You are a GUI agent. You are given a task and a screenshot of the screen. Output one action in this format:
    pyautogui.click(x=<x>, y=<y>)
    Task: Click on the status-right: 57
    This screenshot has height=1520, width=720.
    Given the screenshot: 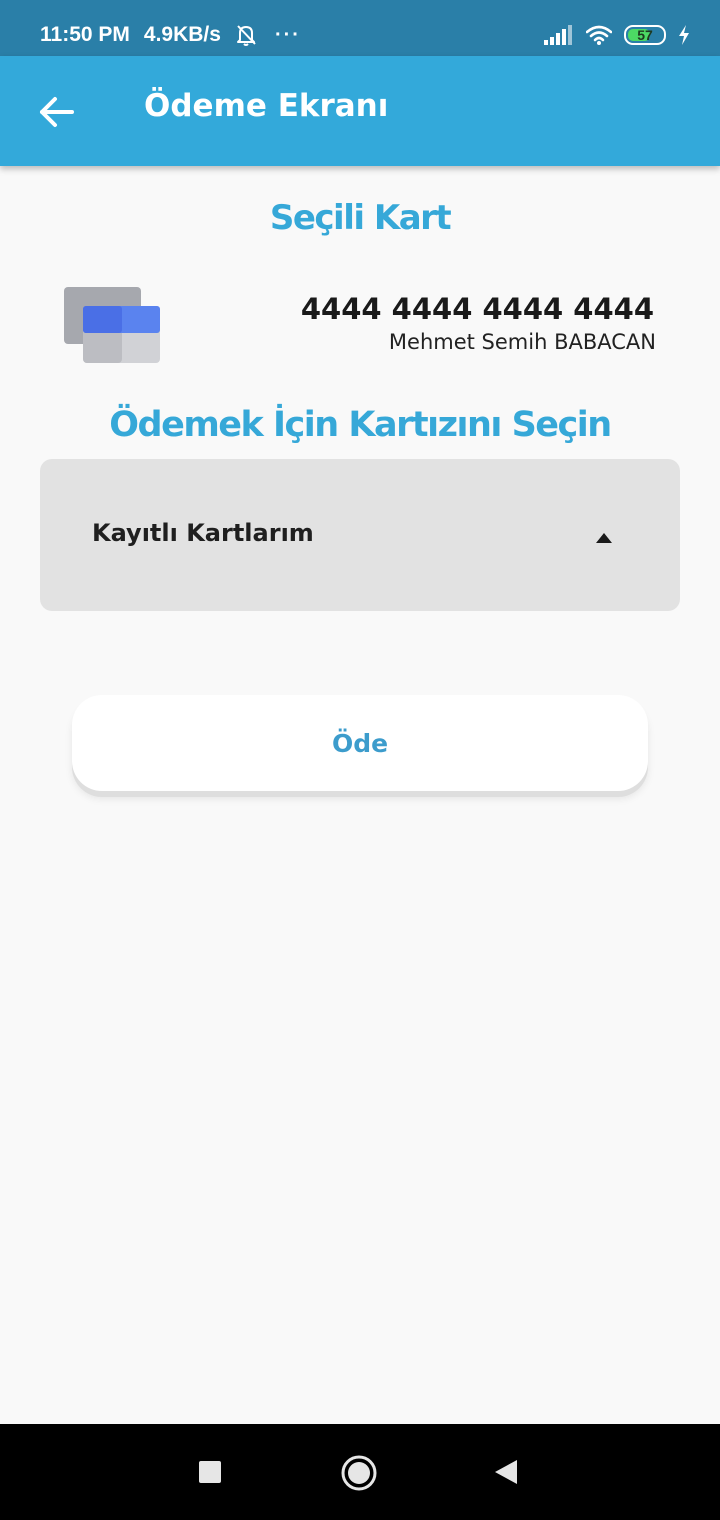 What is the action you would take?
    pyautogui.click(x=617, y=35)
    